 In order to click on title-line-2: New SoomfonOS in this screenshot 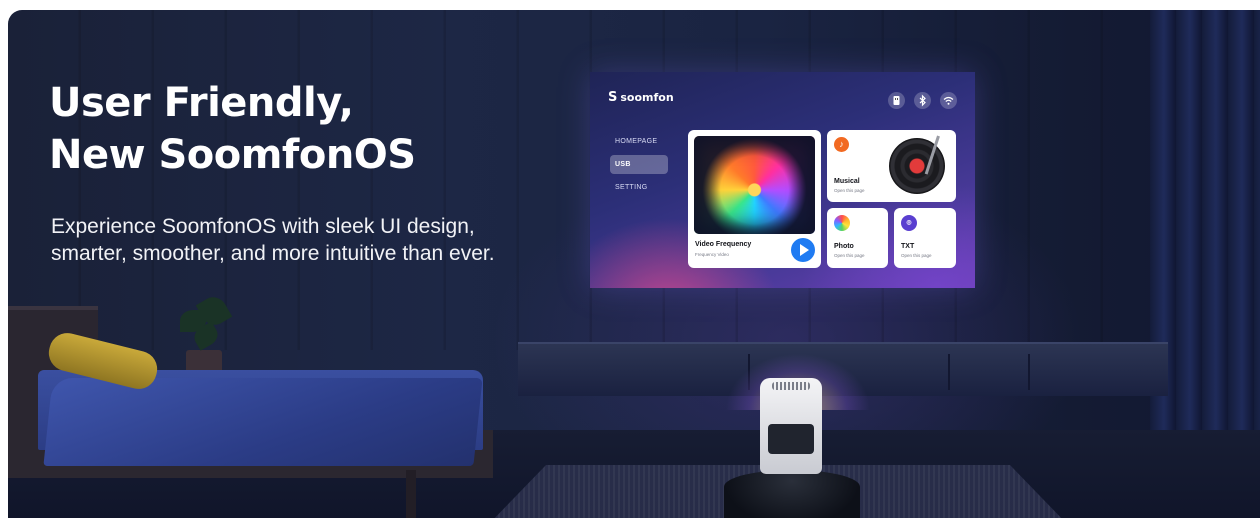, I will do `click(232, 155)`.